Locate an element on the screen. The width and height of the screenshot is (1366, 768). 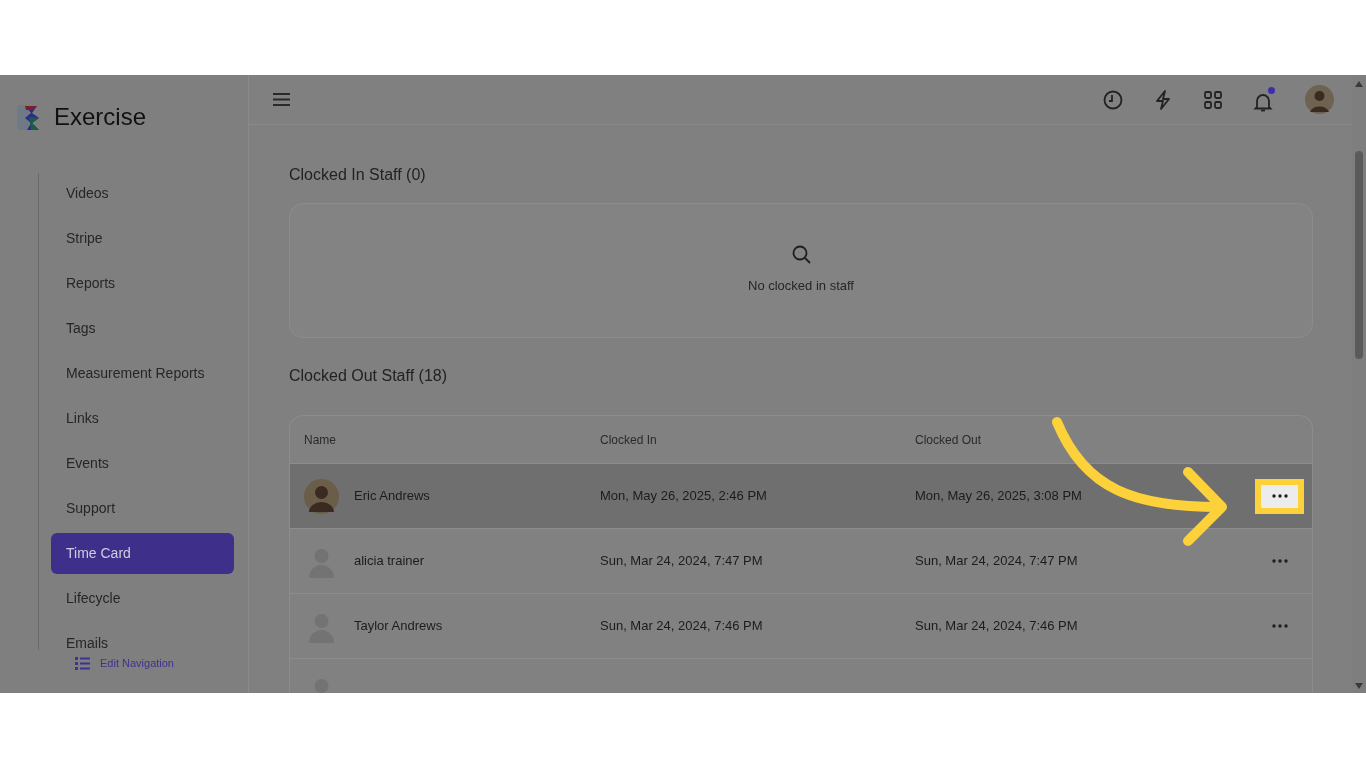
clock-in-time: Sun, Mar 24, 2024, 7:46 PM is located at coordinates (681, 626).